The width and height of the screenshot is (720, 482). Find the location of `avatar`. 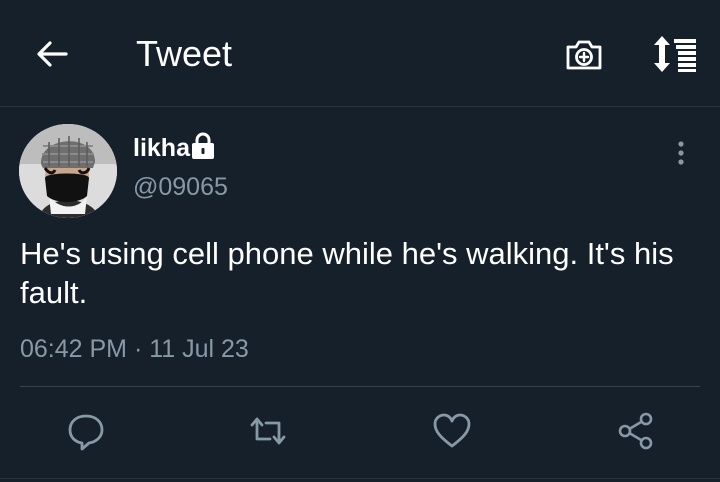

avatar is located at coordinates (68, 171).